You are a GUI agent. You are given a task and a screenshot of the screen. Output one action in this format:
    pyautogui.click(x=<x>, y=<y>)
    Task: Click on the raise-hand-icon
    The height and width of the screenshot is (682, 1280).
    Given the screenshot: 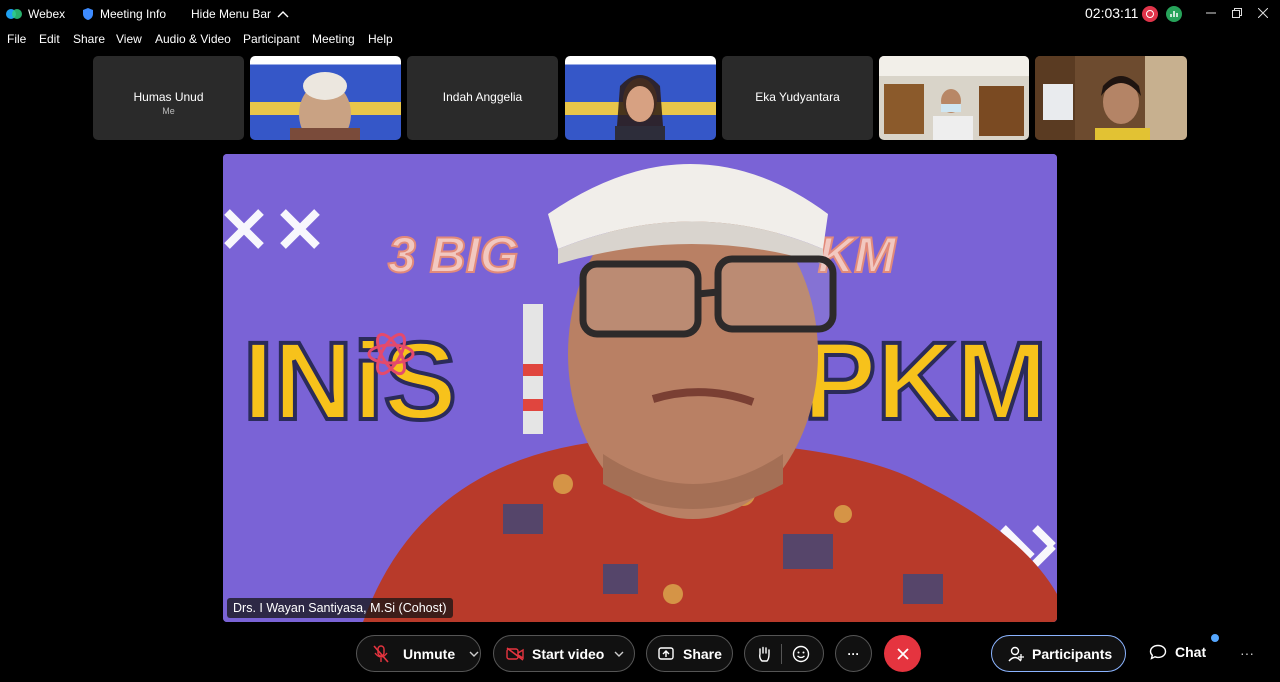 What is the action you would take?
    pyautogui.click(x=764, y=654)
    